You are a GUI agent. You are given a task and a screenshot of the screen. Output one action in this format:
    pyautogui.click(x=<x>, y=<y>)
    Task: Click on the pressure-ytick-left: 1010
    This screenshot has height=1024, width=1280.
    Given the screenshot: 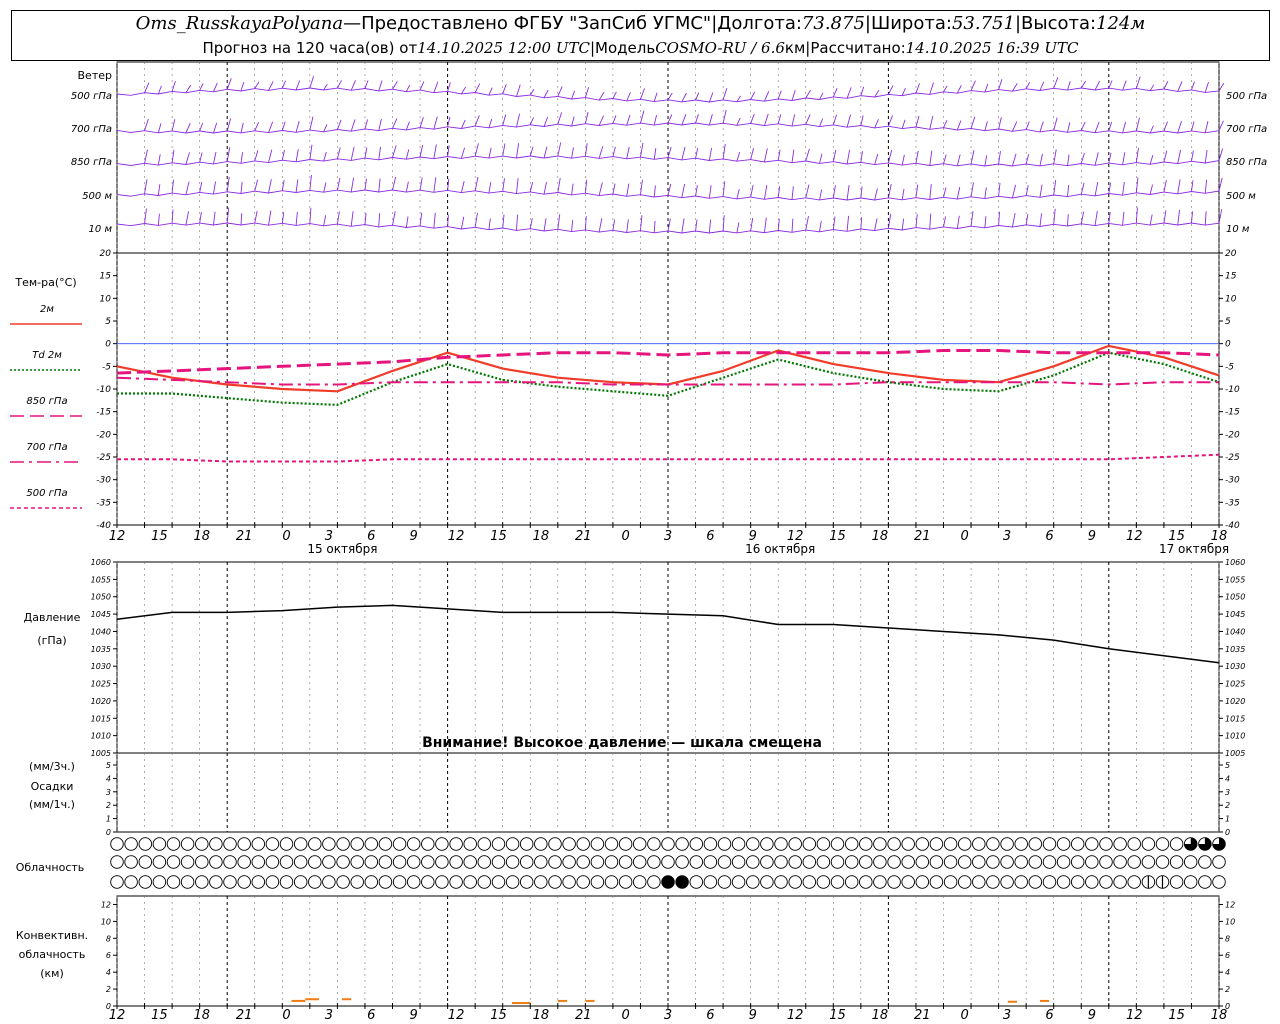 What is the action you would take?
    pyautogui.click(x=101, y=736)
    